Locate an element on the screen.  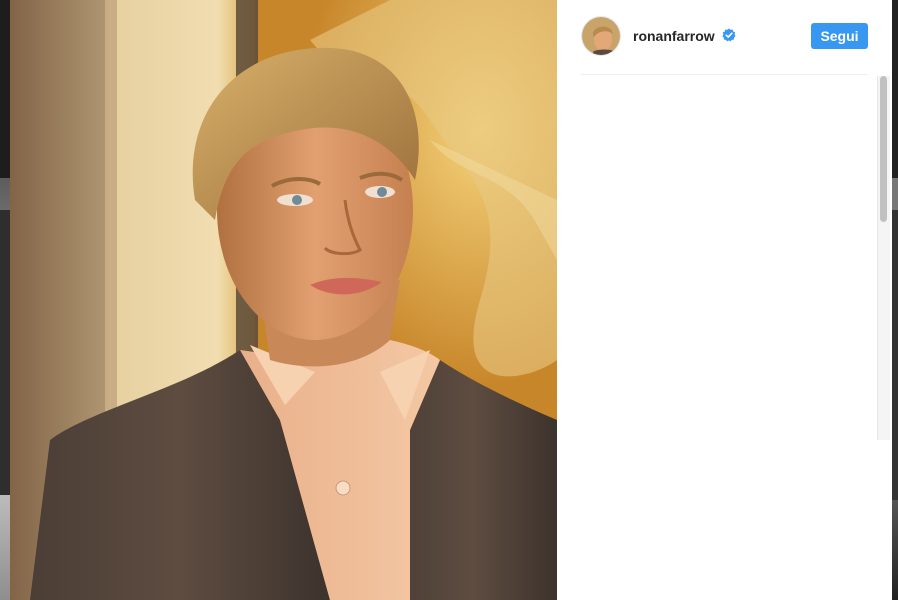
scrollbar-thumb is located at coordinates (883, 149).